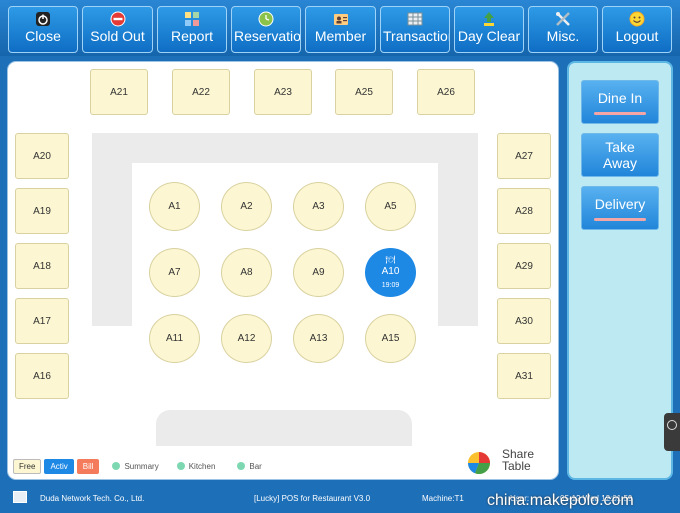  Describe the element at coordinates (340, 36) in the screenshot. I see `member-label: Member` at that location.